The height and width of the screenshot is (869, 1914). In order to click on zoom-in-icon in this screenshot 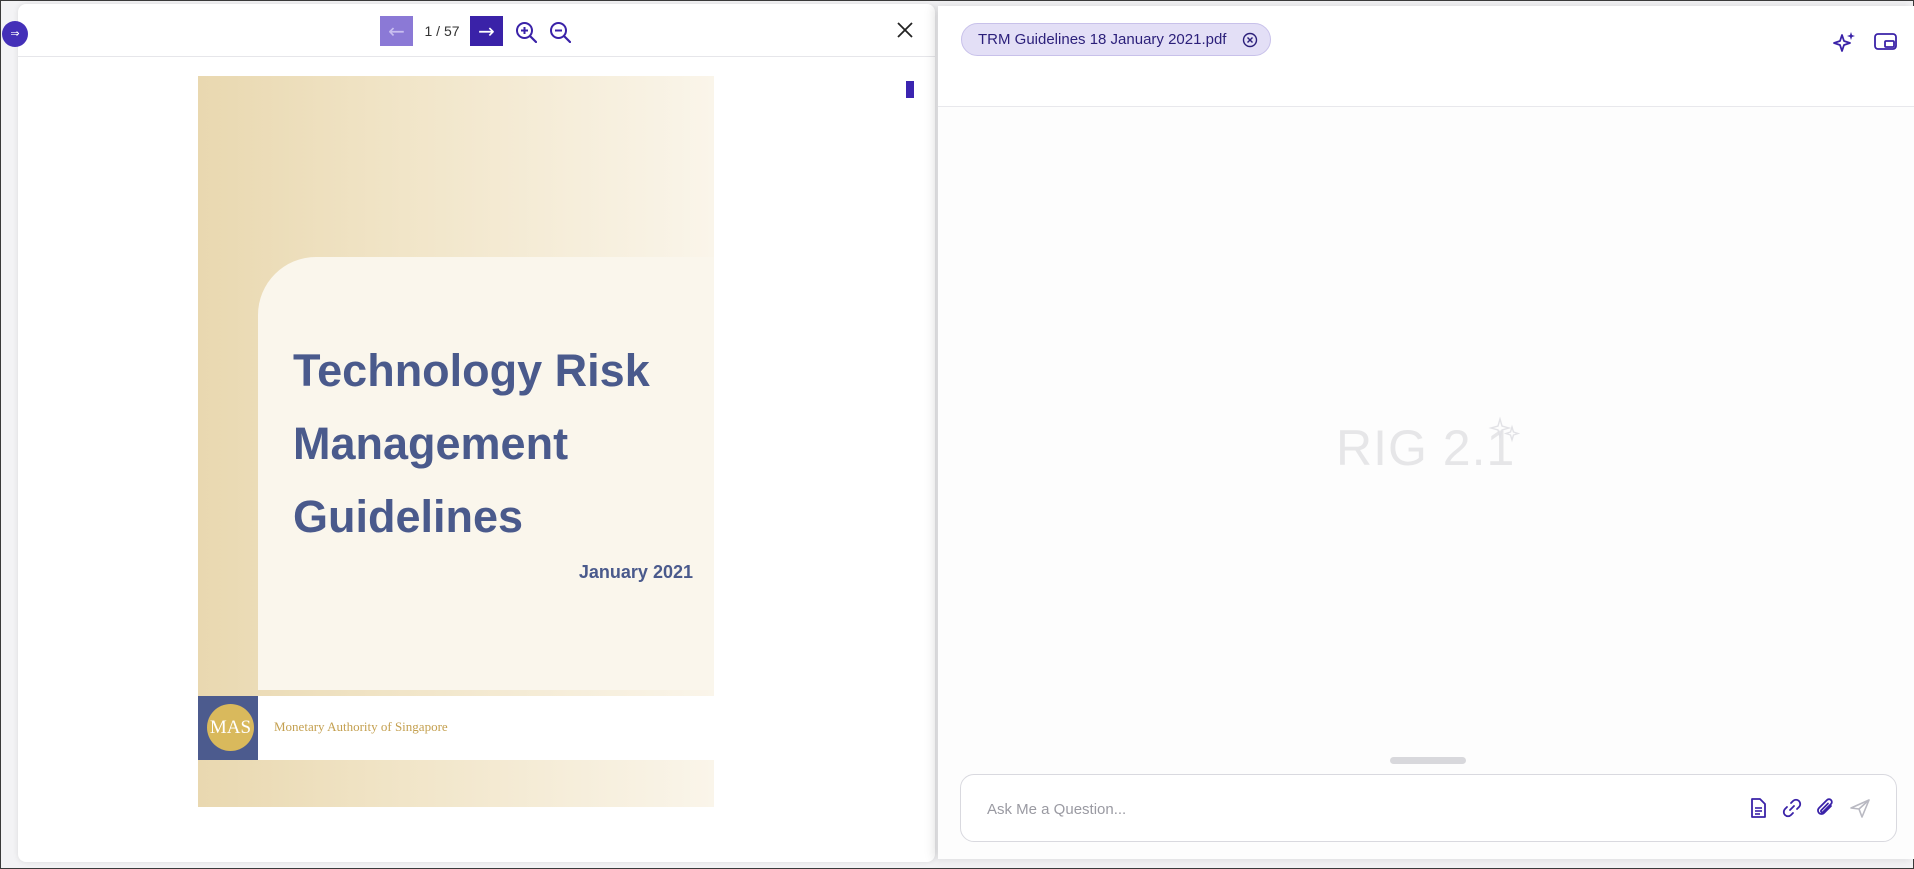, I will do `click(526, 32)`.